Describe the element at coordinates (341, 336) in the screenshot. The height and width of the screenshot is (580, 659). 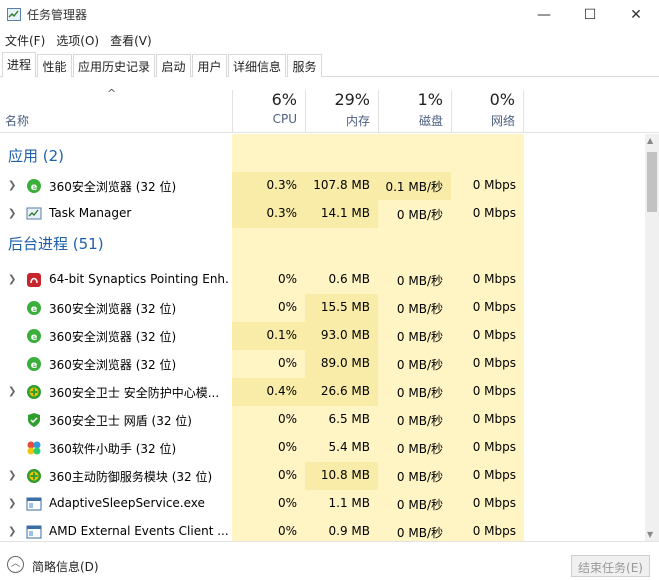
I see `memory-value: 93.0 MB` at that location.